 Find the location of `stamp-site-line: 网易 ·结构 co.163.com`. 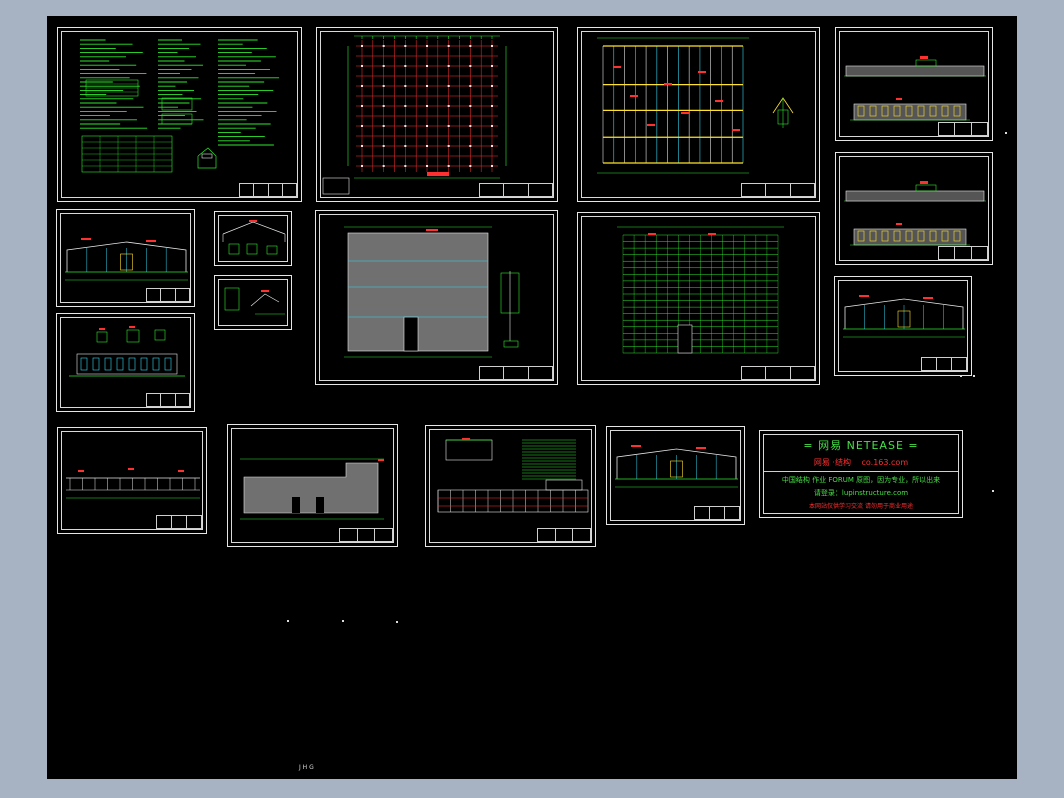

stamp-site-line: 网易 ·结构 co.163.com is located at coordinates (861, 462).